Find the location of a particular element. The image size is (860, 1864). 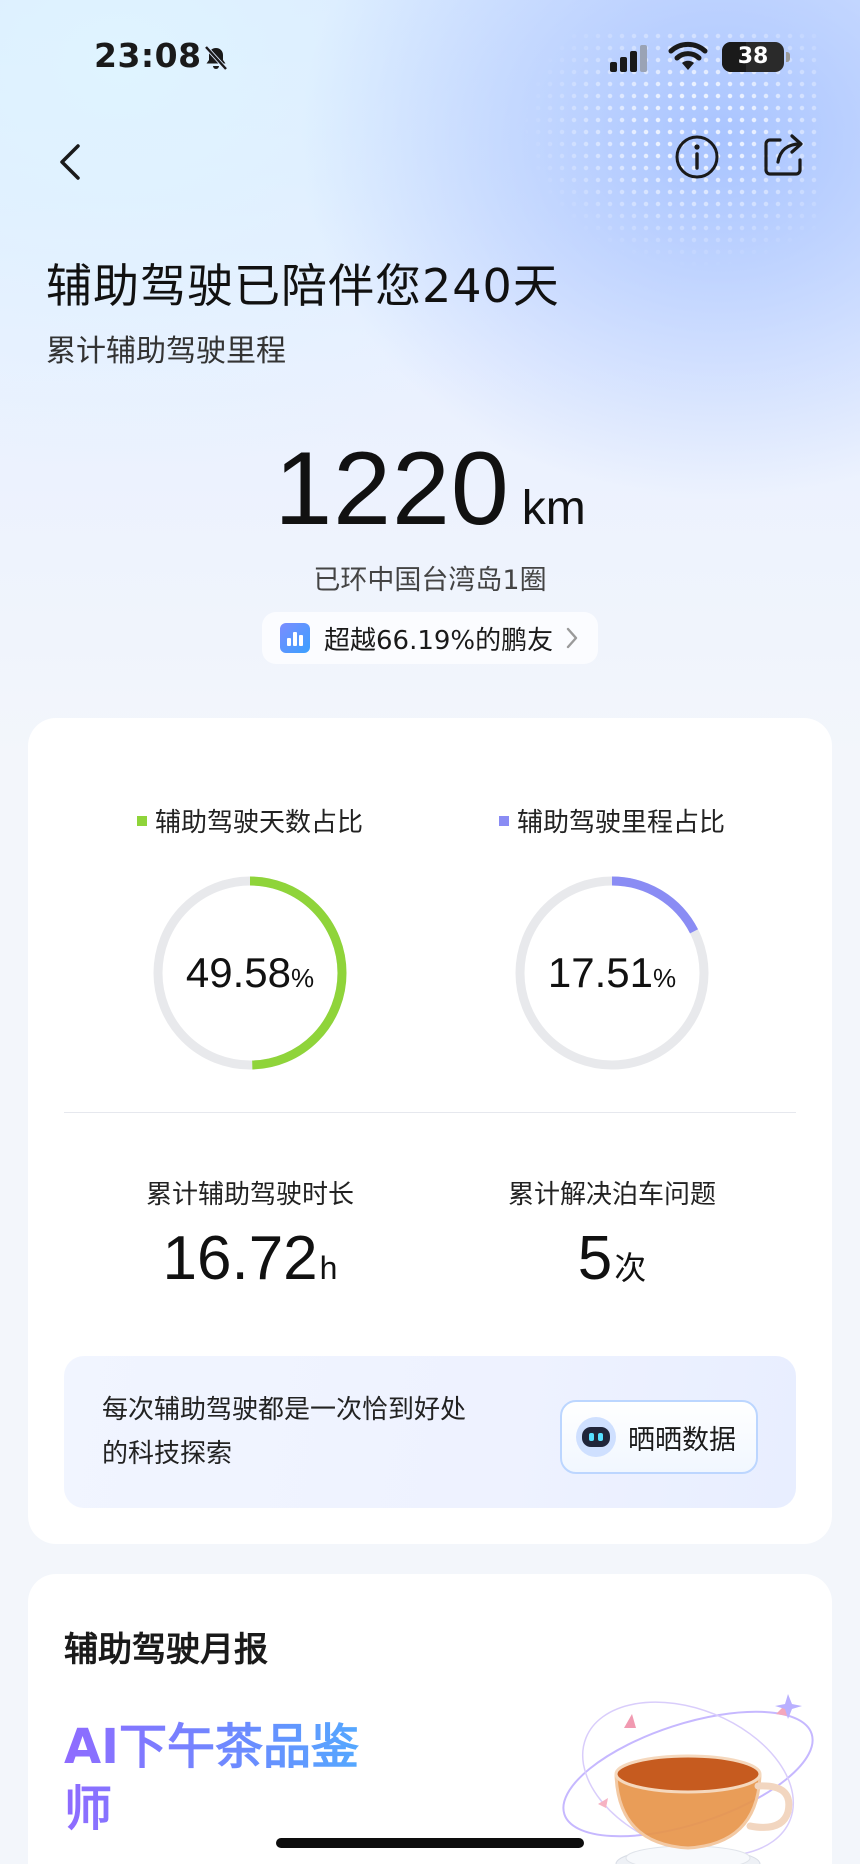

parking-solved-value: 5次 is located at coordinates (612, 1258).